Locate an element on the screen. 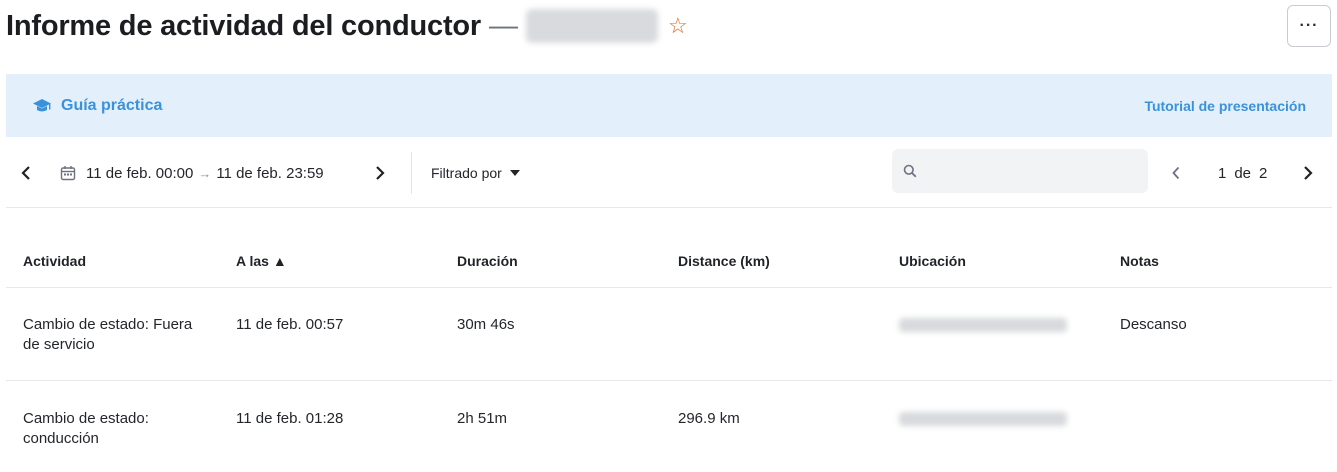  search-box is located at coordinates (1020, 171).